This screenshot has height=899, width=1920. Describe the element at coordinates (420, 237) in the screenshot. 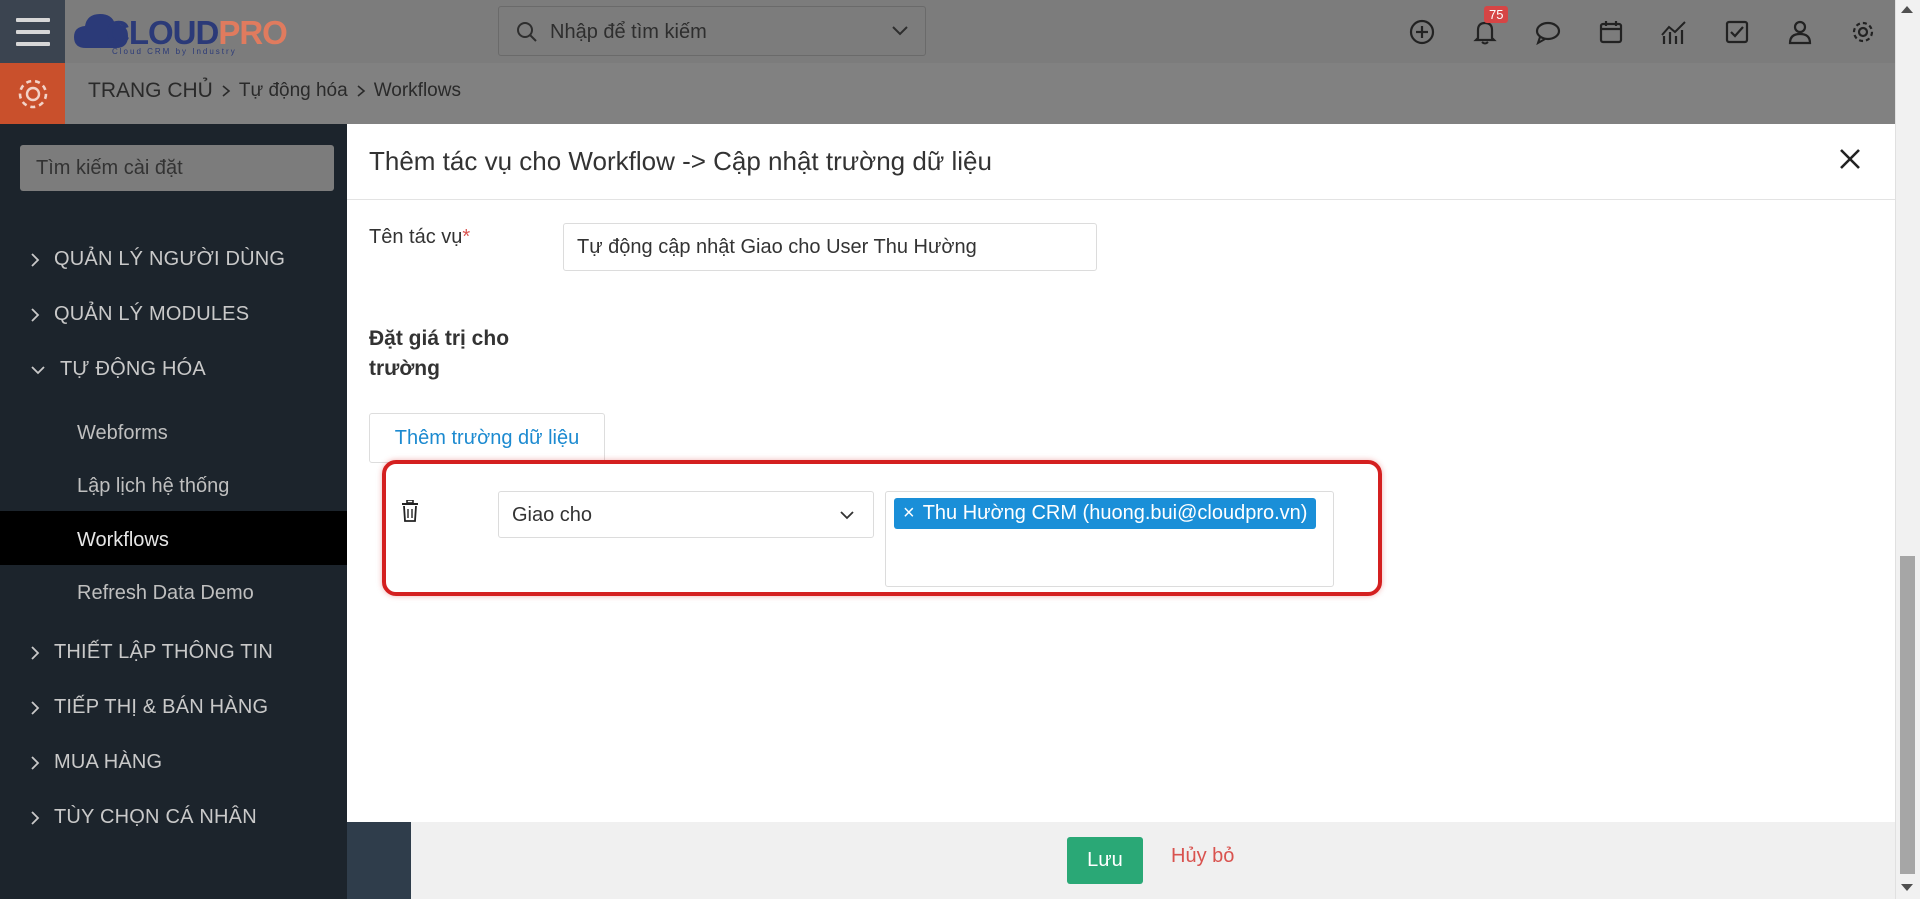

I see `task-name-label: Tên tác vụ*` at that location.